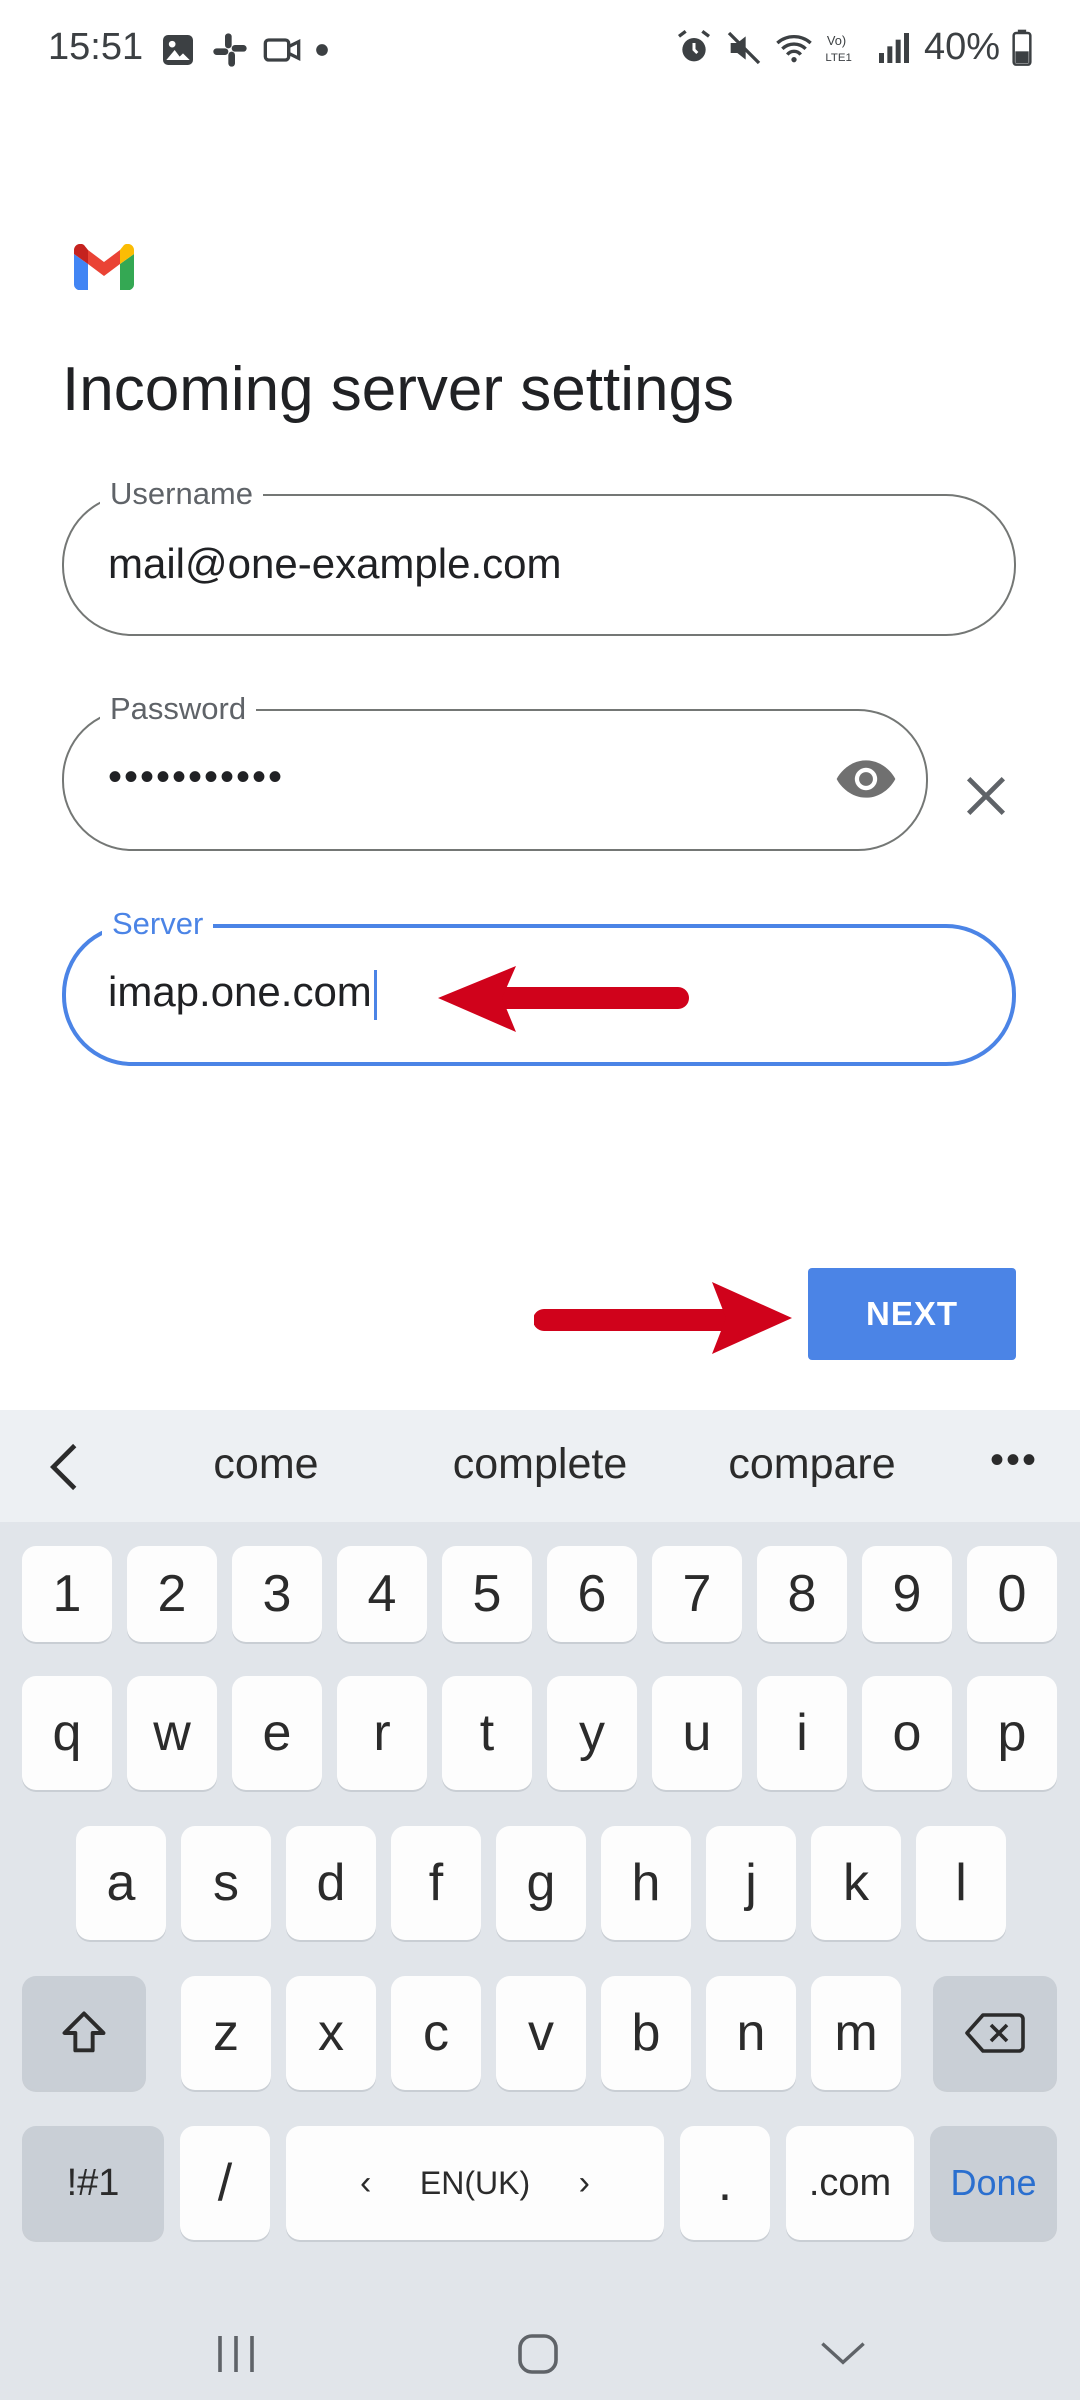 The width and height of the screenshot is (1080, 2400). What do you see at coordinates (843, 2353) in the screenshot?
I see `back-chevron-down-icon` at bounding box center [843, 2353].